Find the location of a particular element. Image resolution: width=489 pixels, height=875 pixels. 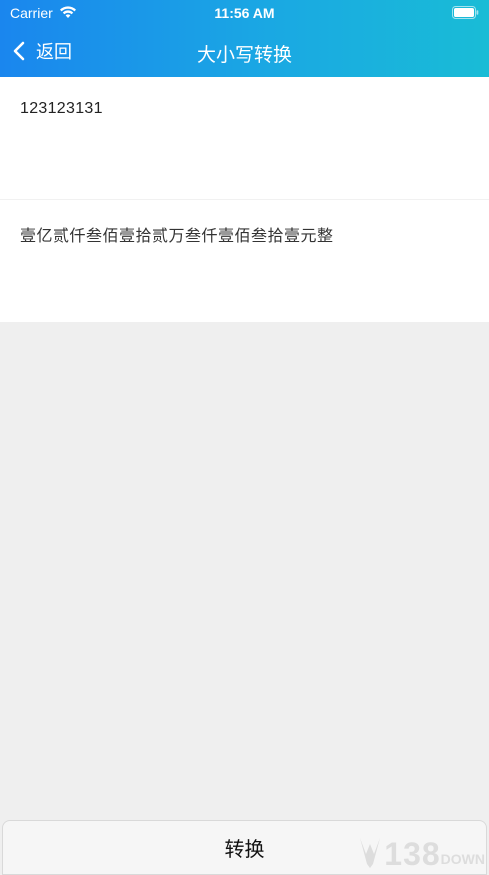

watermark-number: 138 is located at coordinates (412, 853).